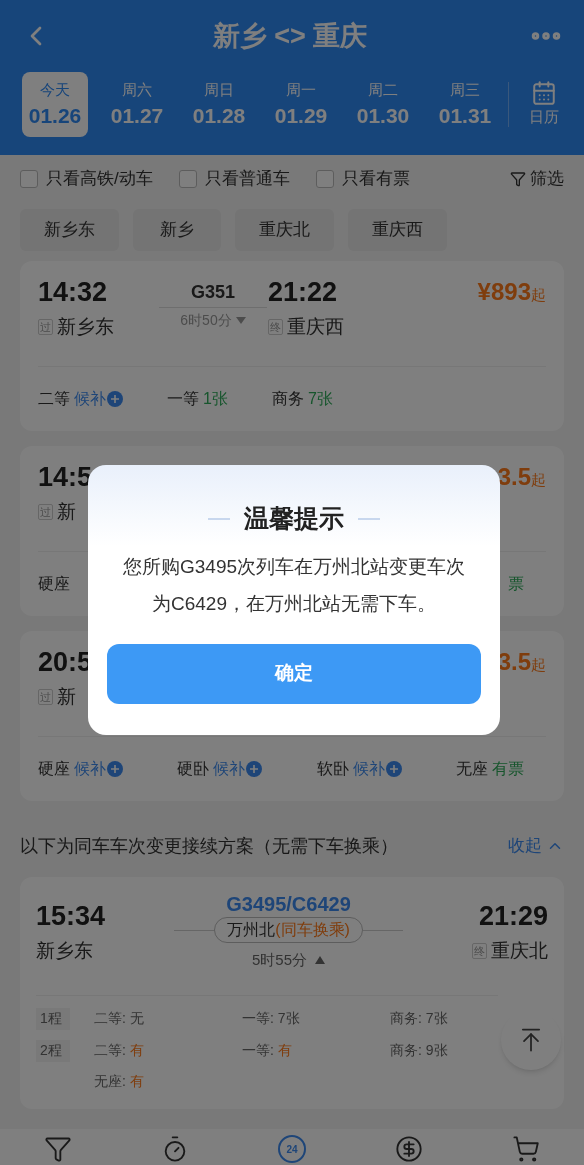 Image resolution: width=584 pixels, height=1165 pixels. Describe the element at coordinates (419, 1018) in the screenshot. I see `seat-availability: 商务: 7张` at that location.